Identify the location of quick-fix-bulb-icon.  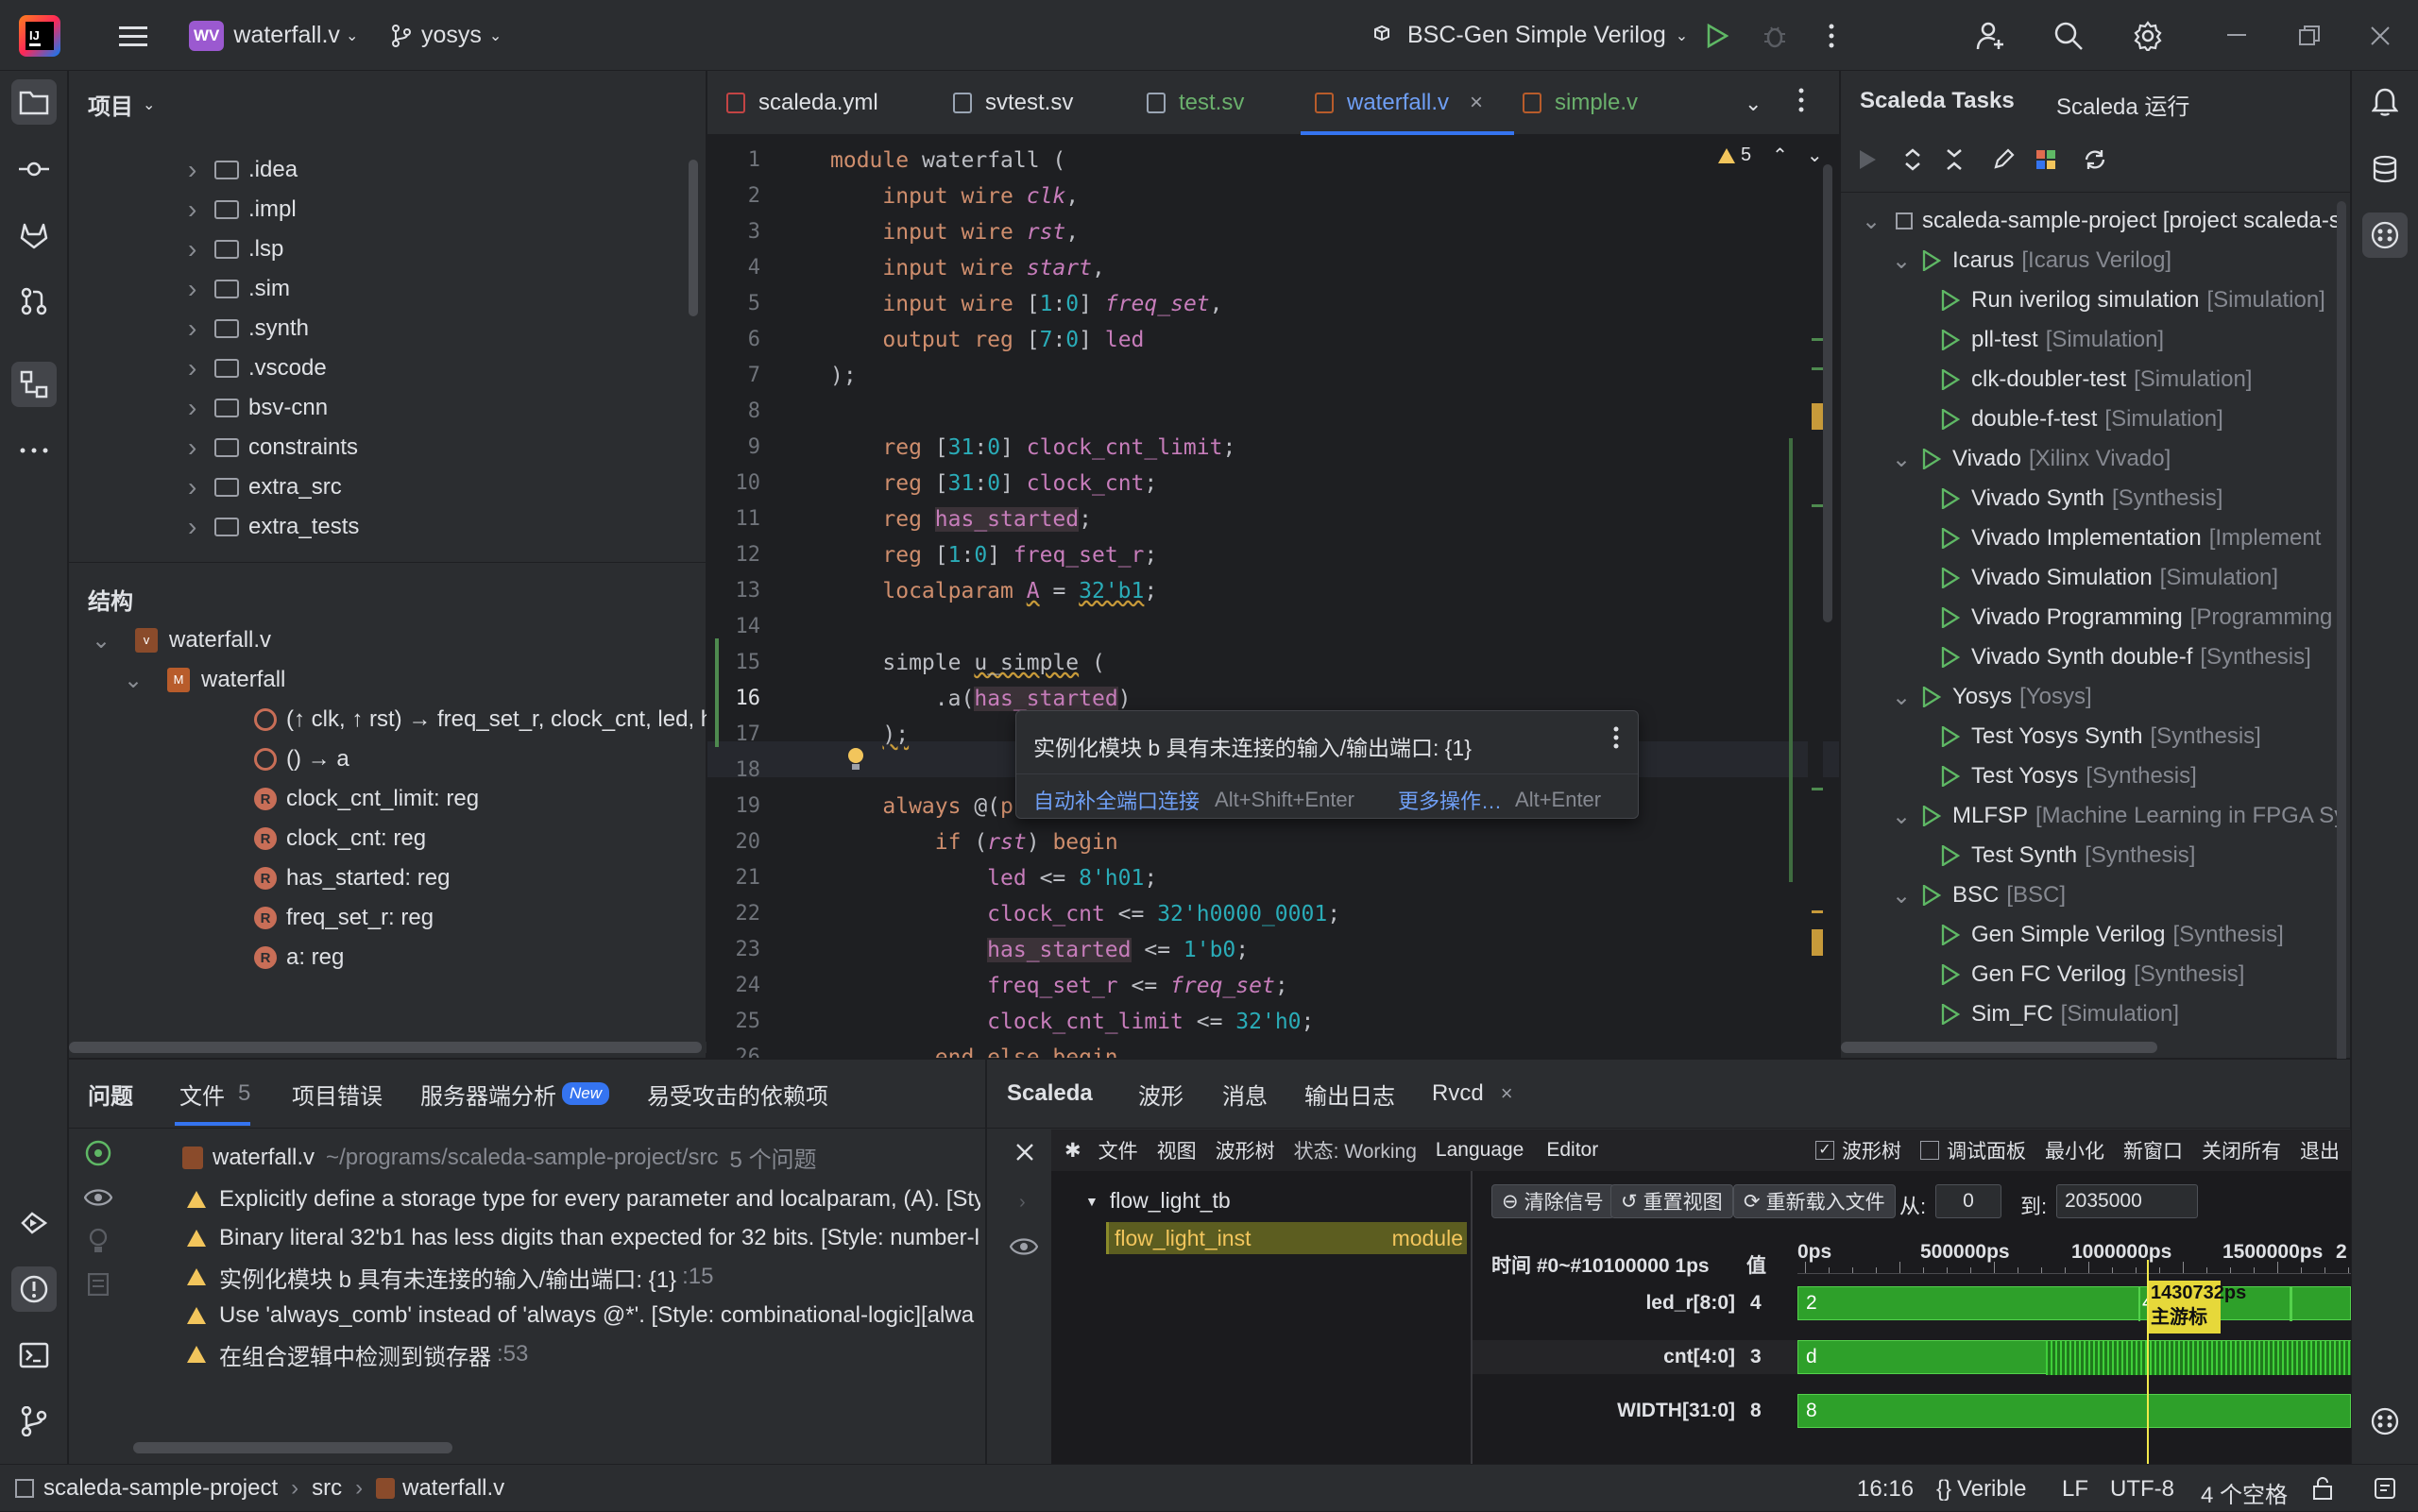
(99, 1241).